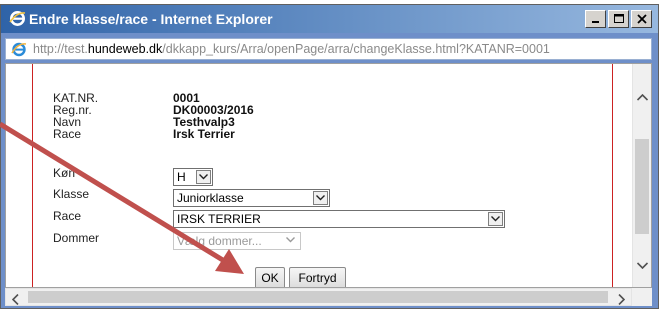  Describe the element at coordinates (642, 186) in the screenshot. I see `vertical-scroll-thumb` at that location.